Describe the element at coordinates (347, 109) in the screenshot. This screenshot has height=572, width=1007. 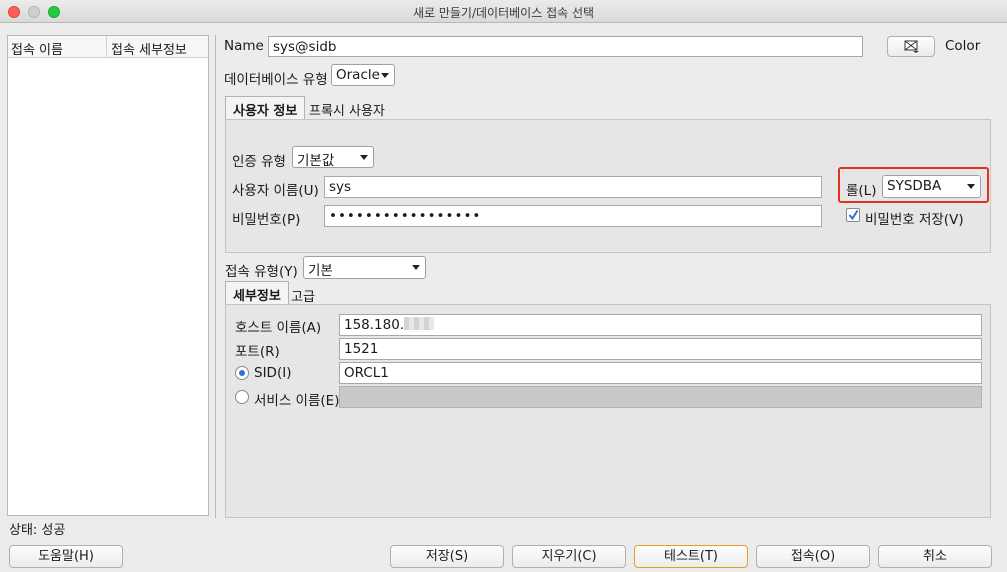
I see `tab-proxy-user: 프록시 사용자` at that location.